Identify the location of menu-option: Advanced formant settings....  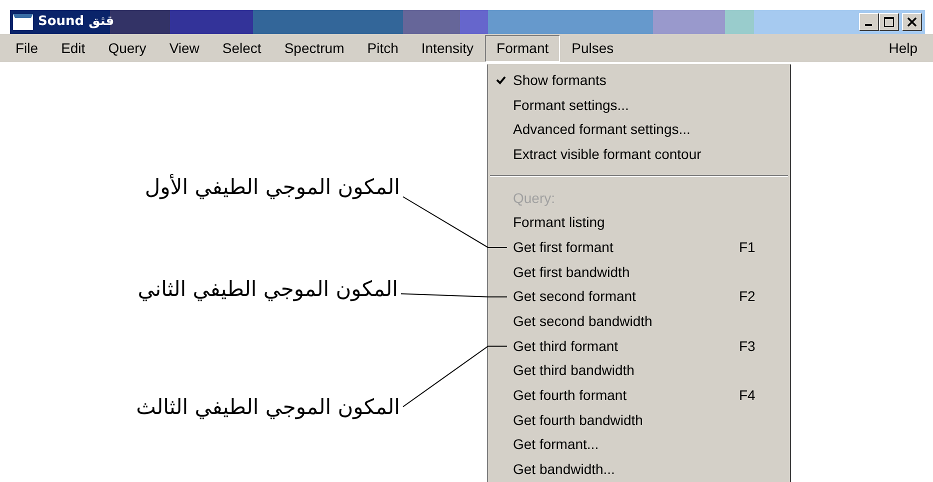
(639, 129).